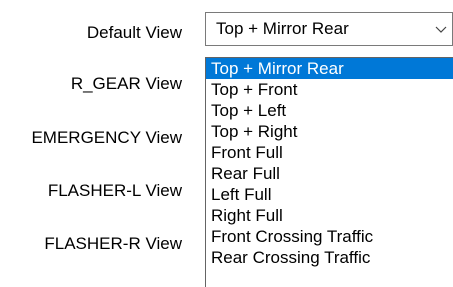 This screenshot has width=453, height=287. Describe the element at coordinates (282, 28) in the screenshot. I see `combobox-value: Top + Mirror Rear` at that location.